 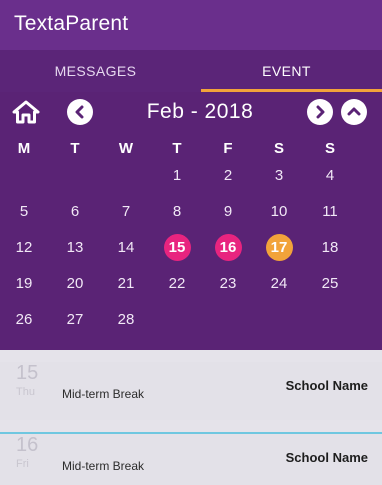 I want to click on next-month-button, so click(x=320, y=112).